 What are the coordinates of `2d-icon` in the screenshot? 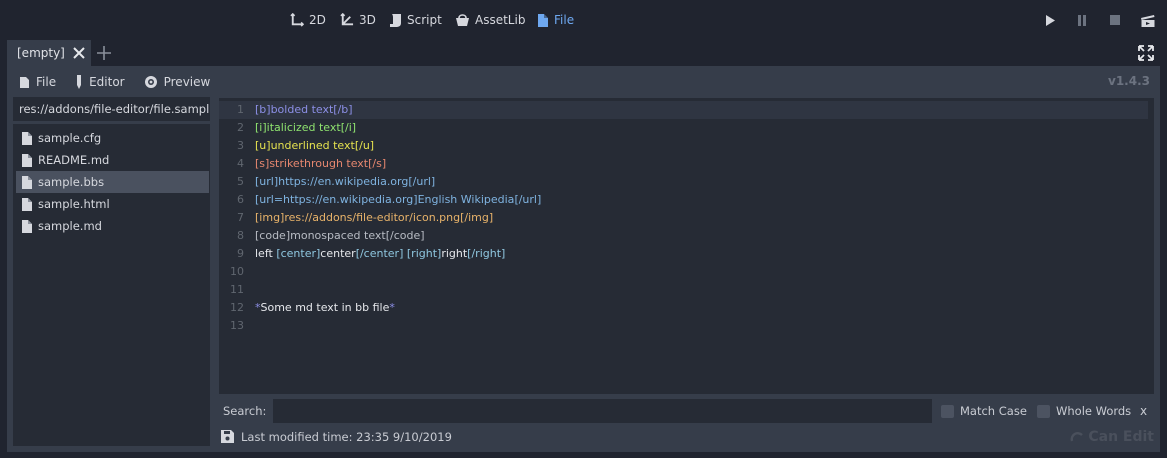 It's located at (297, 19).